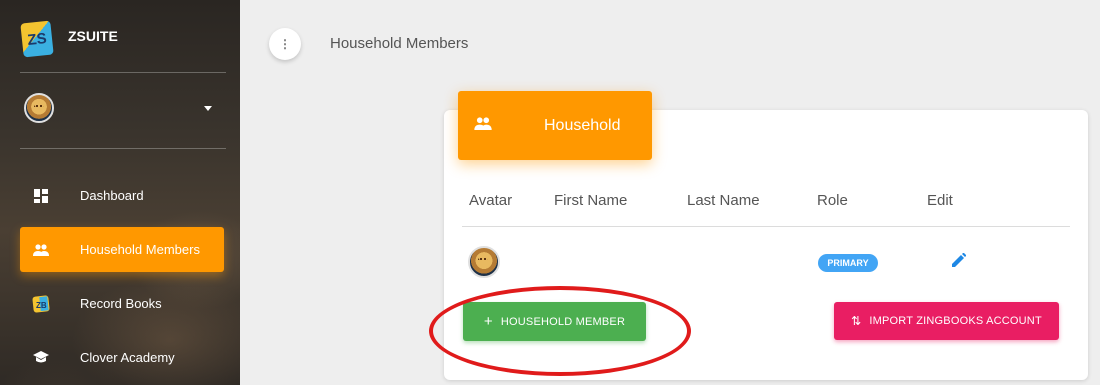 The image size is (1100, 385). What do you see at coordinates (140, 249) in the screenshot?
I see `sidebar-item-label: Household Members` at bounding box center [140, 249].